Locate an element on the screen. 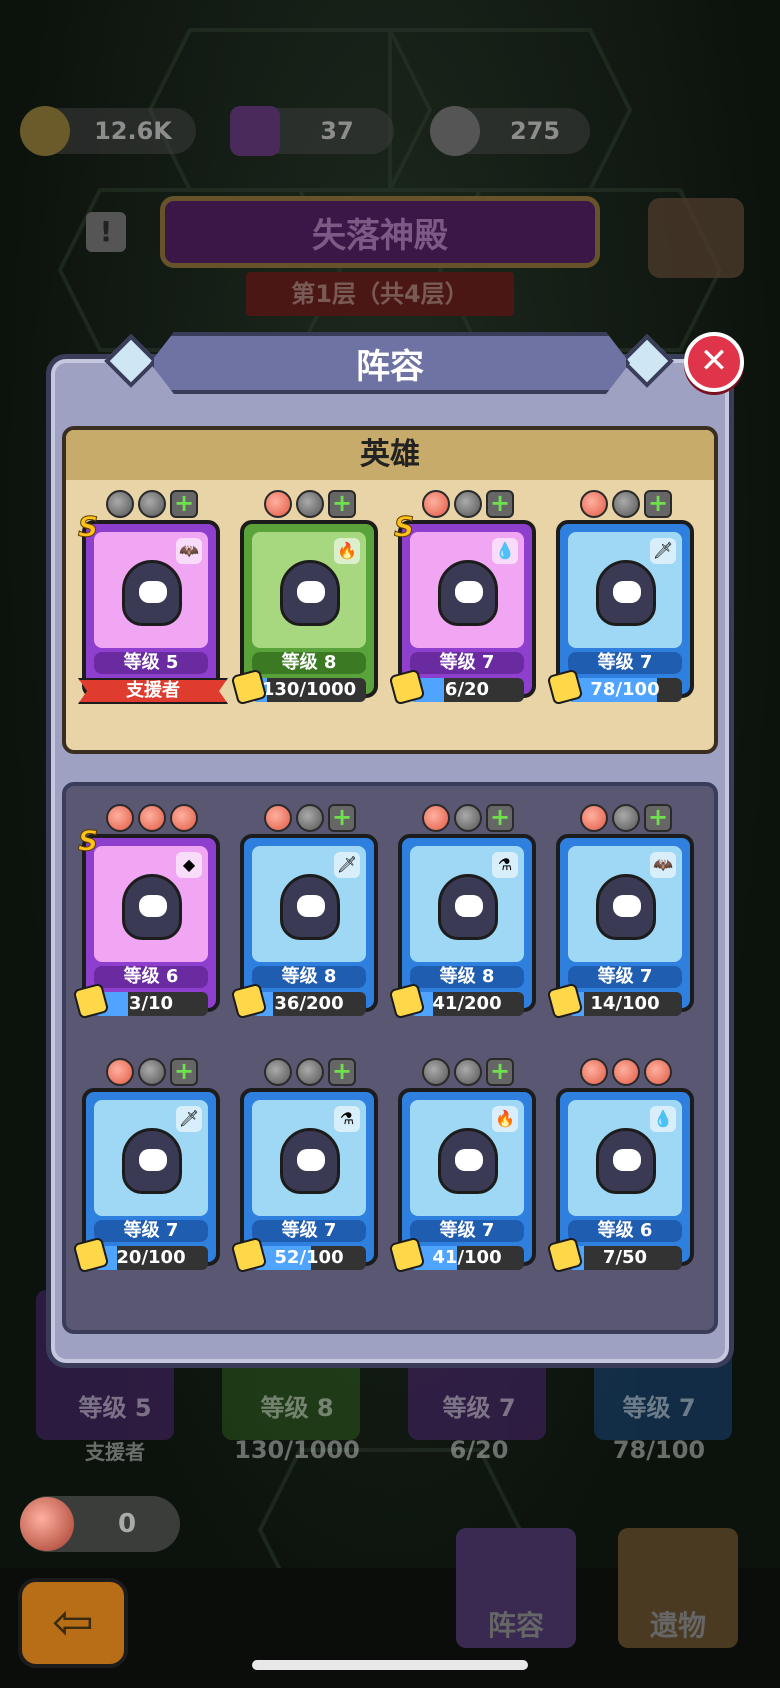 The width and height of the screenshot is (780, 1688). hero-card: + 🔥 等级 8 130/1000 is located at coordinates (304, 598).